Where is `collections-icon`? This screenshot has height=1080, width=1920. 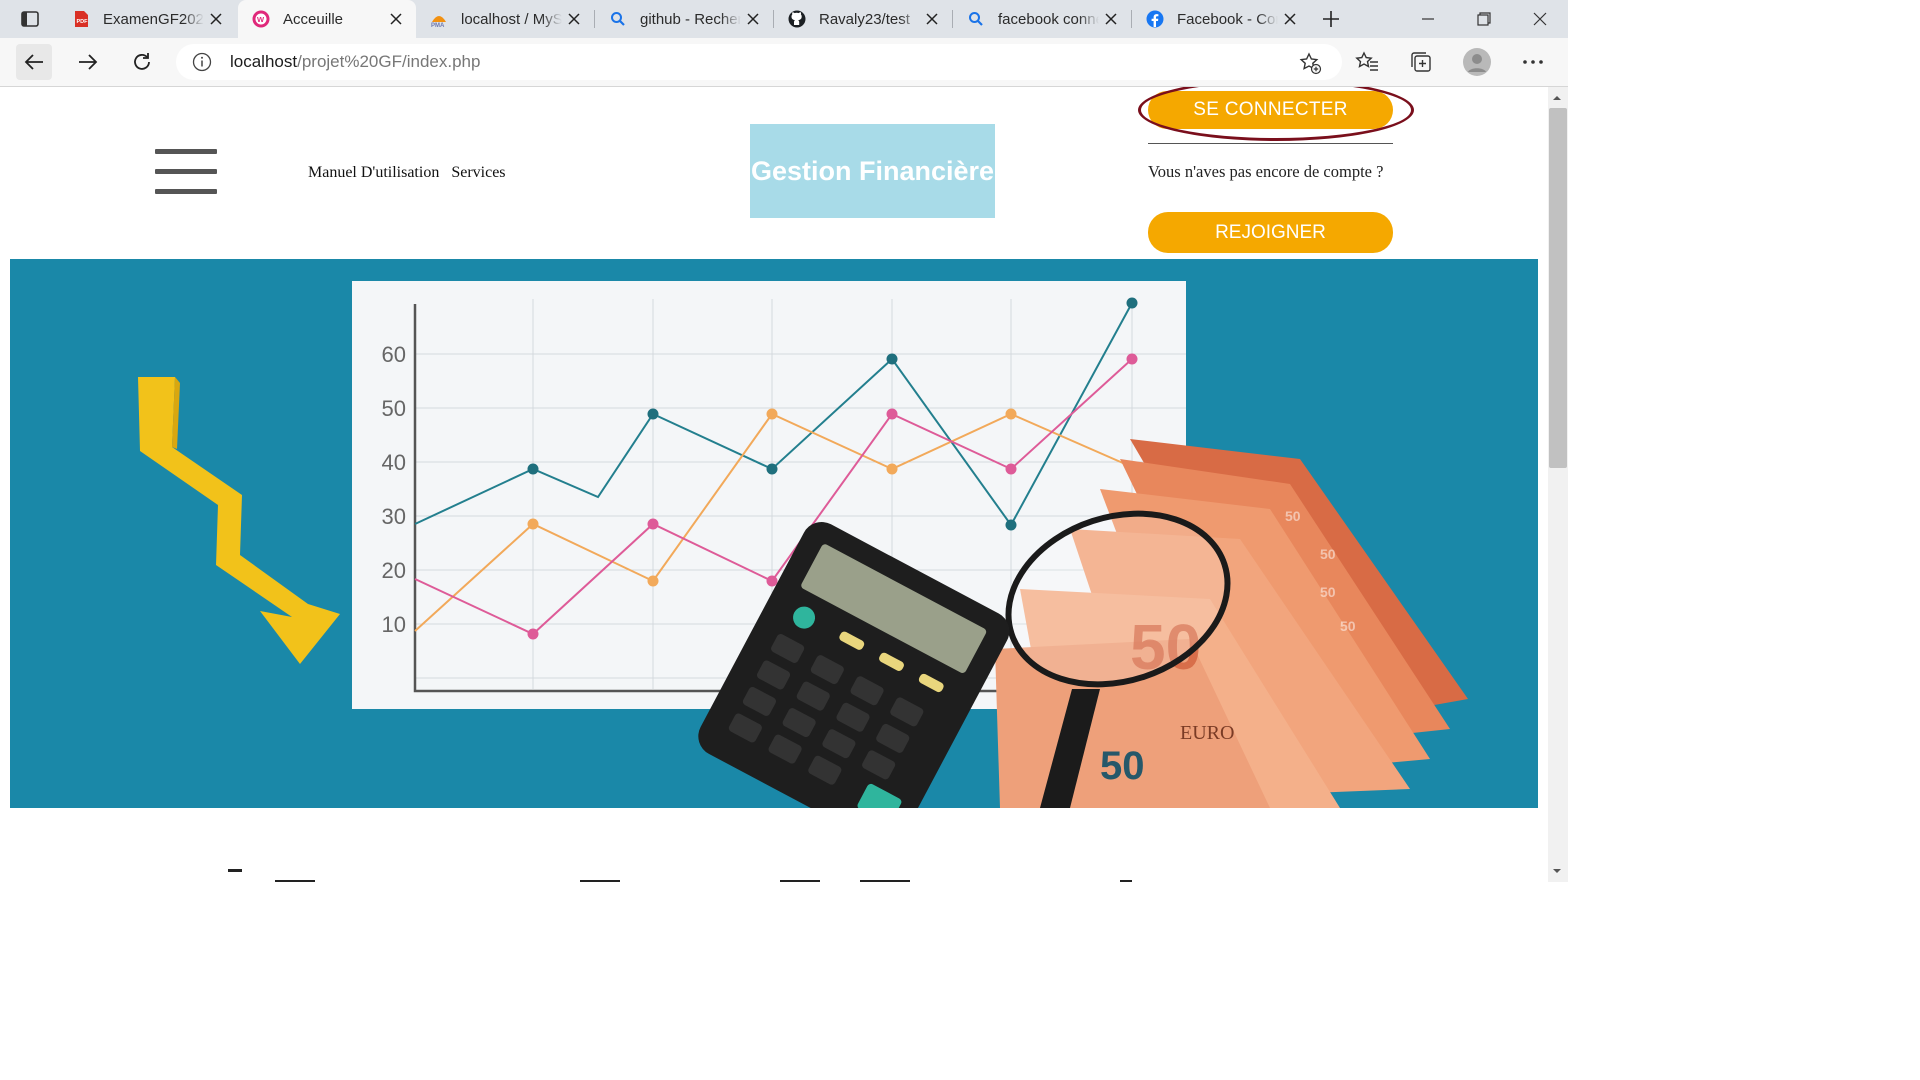
collections-icon is located at coordinates (1421, 62).